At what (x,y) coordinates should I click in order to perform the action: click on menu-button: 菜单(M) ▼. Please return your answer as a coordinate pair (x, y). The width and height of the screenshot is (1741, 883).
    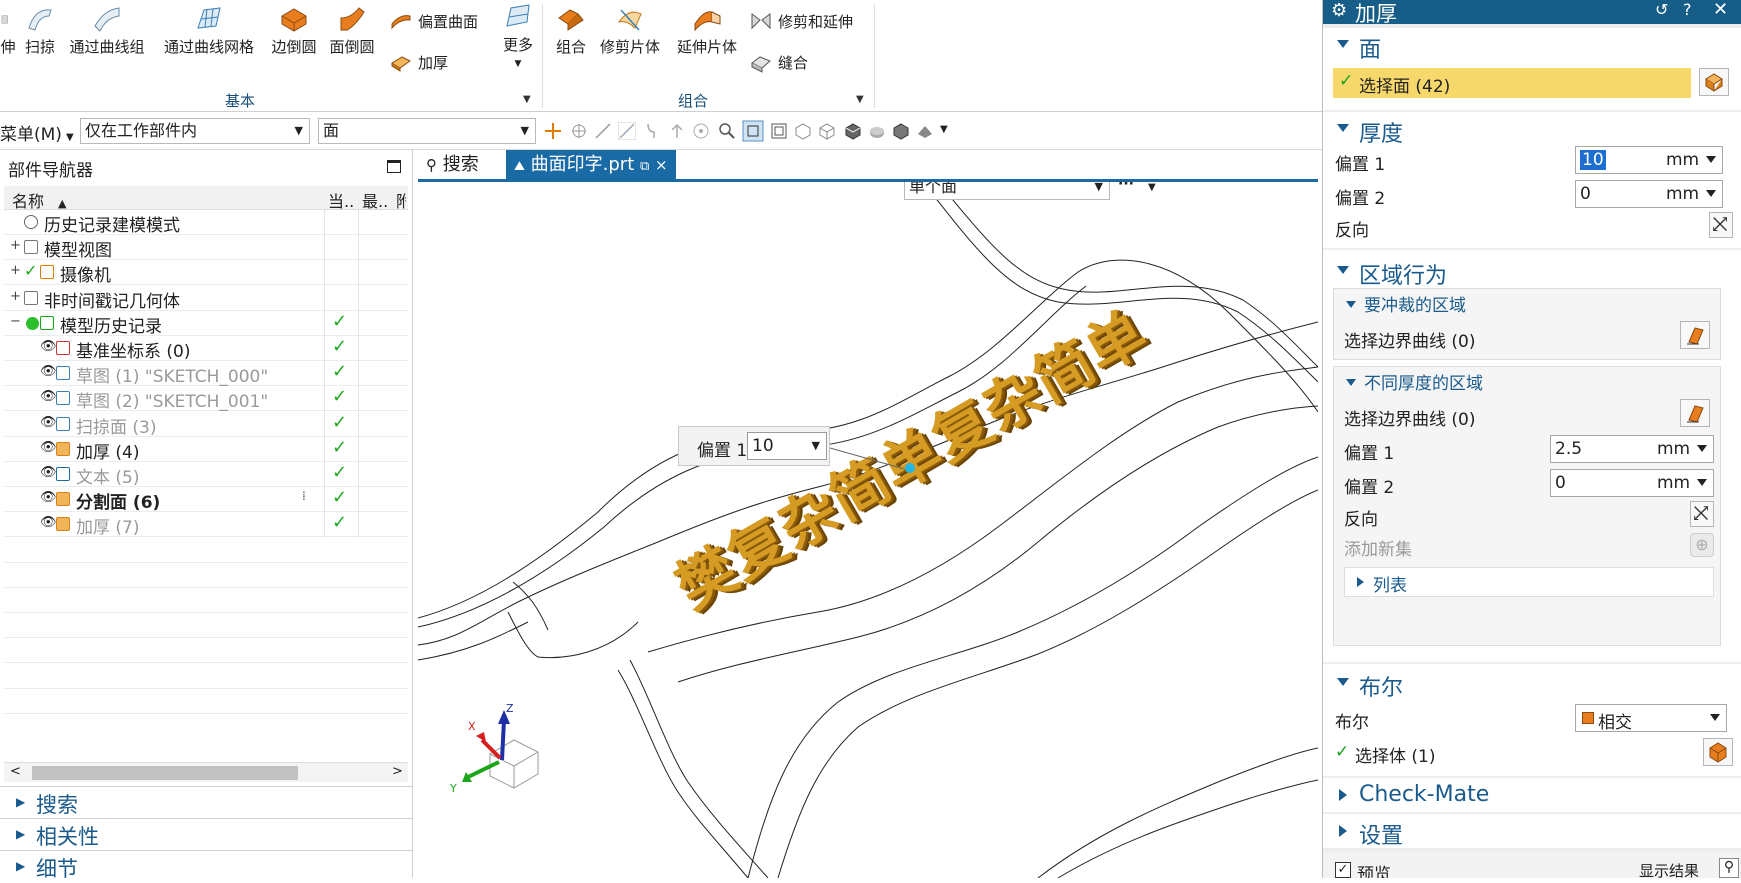
    Looking at the image, I should click on (37, 132).